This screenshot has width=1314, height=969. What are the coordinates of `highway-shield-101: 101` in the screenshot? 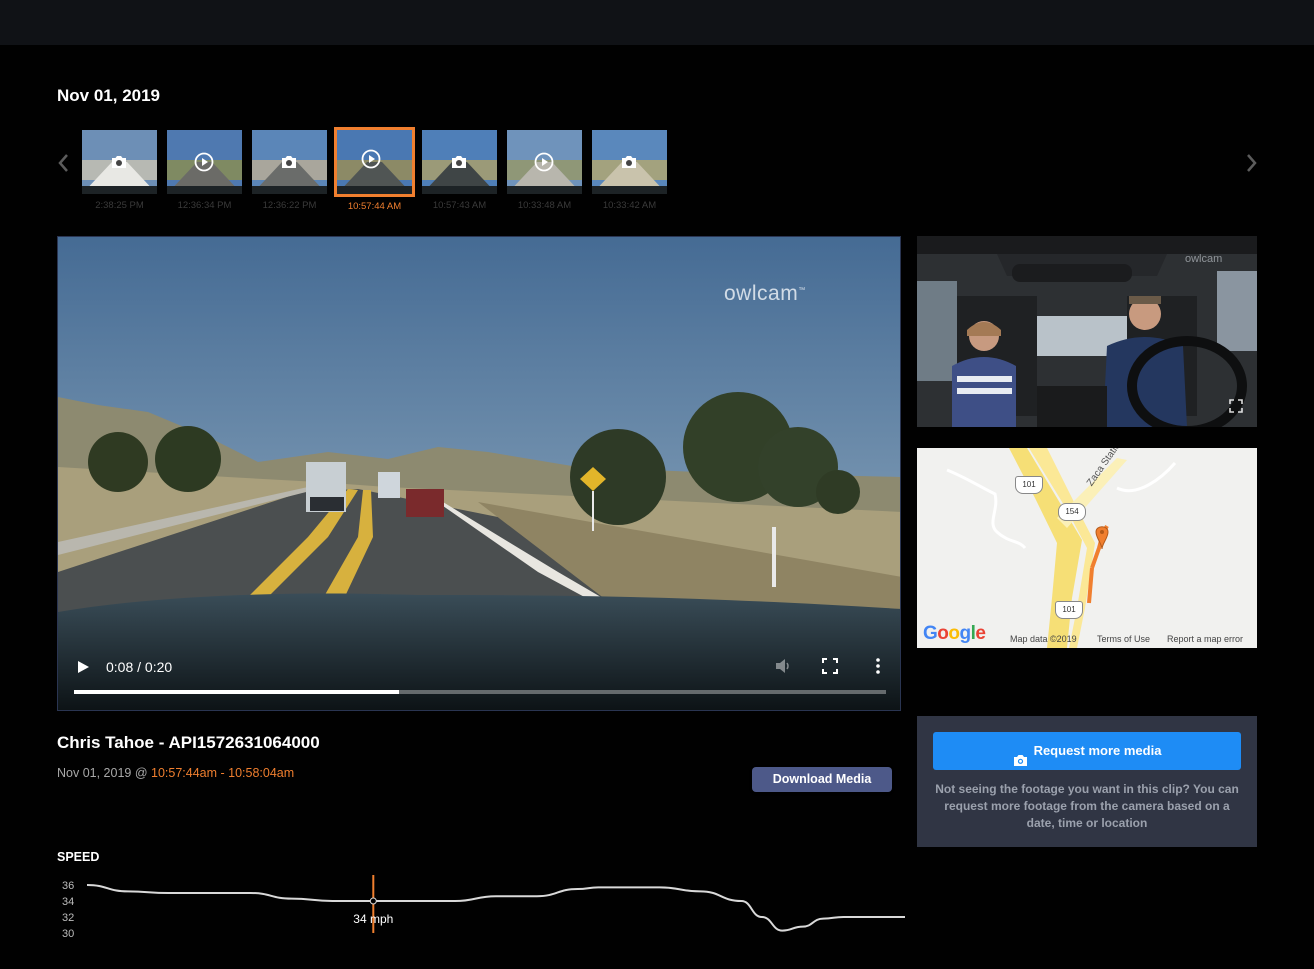 It's located at (1029, 485).